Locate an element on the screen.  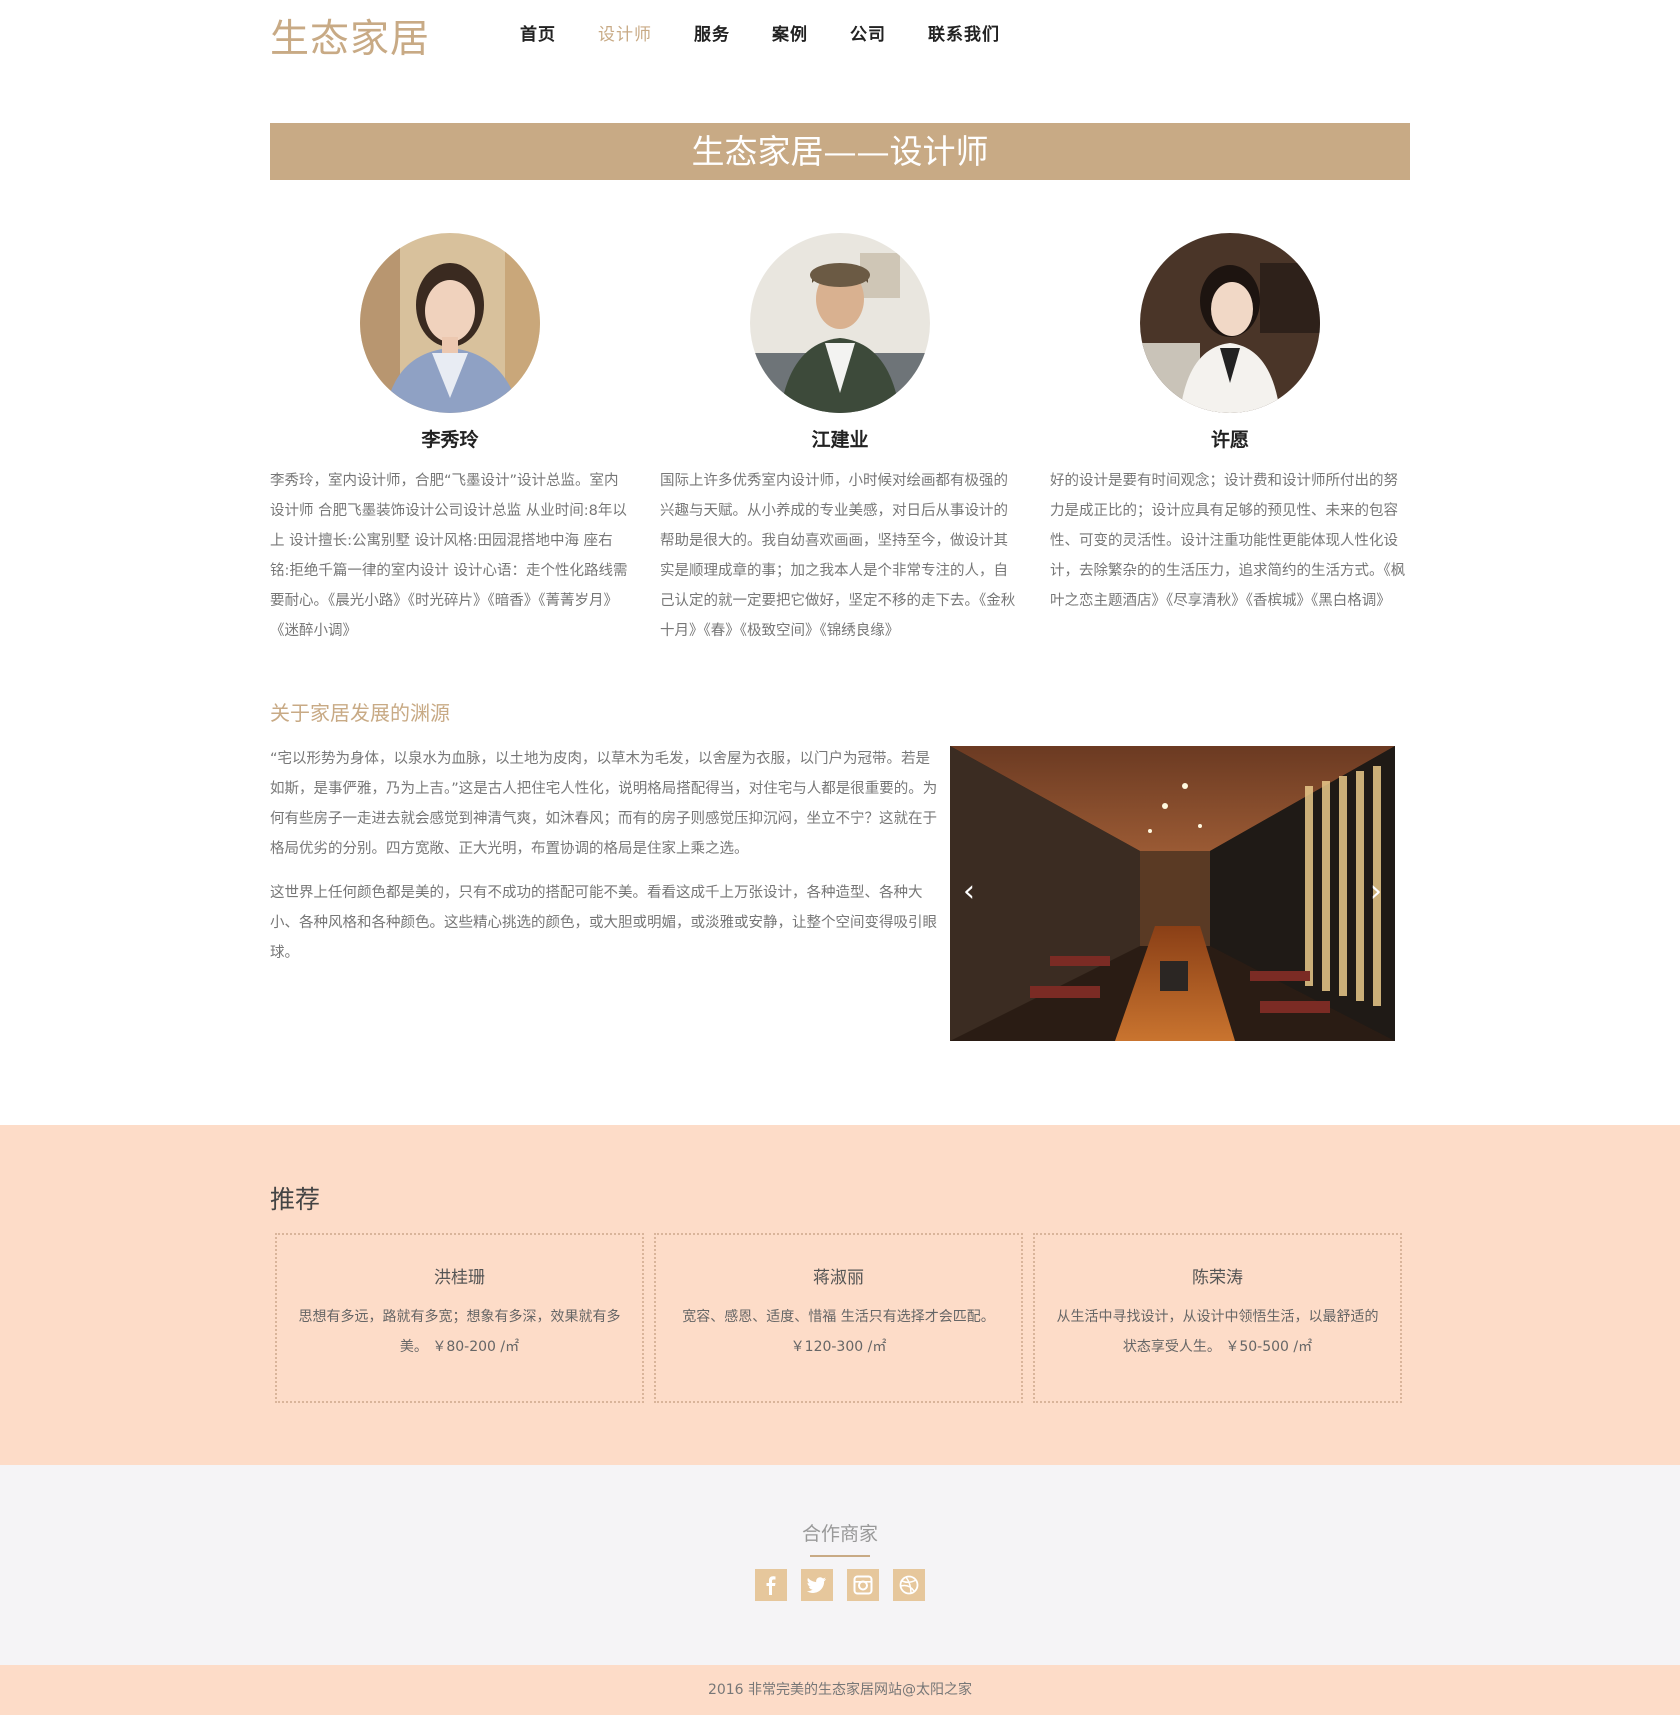
facebook-icon is located at coordinates (771, 1585).